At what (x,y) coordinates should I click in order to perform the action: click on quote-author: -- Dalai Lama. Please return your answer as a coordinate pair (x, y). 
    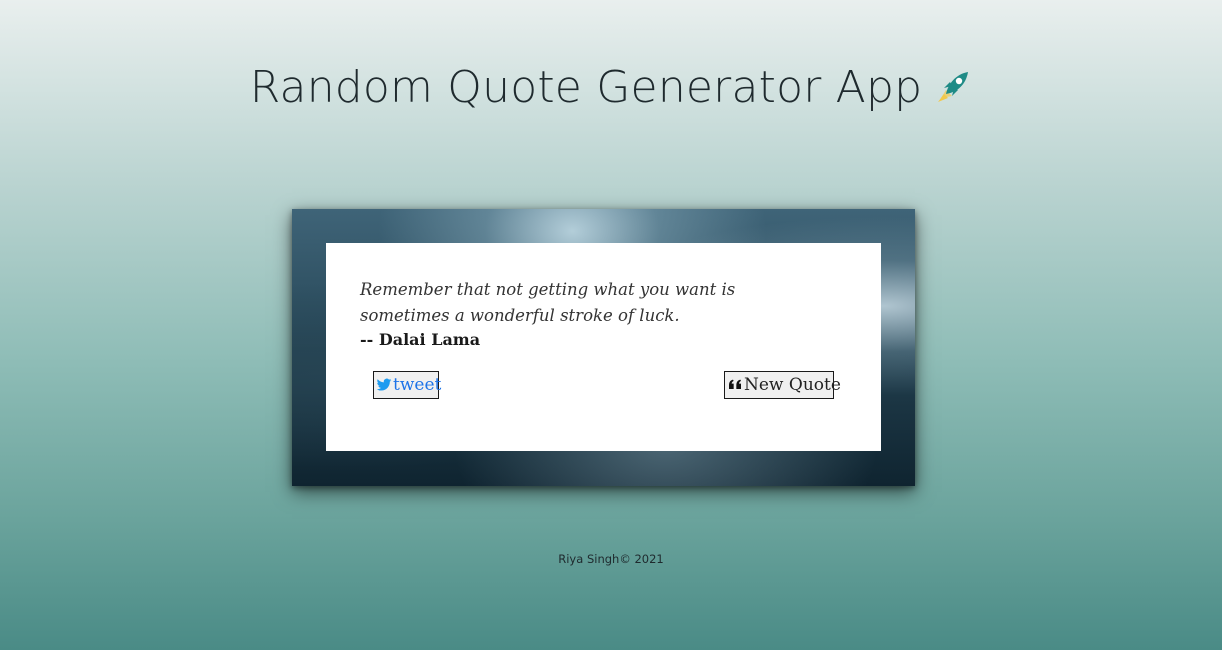
    Looking at the image, I should click on (420, 339).